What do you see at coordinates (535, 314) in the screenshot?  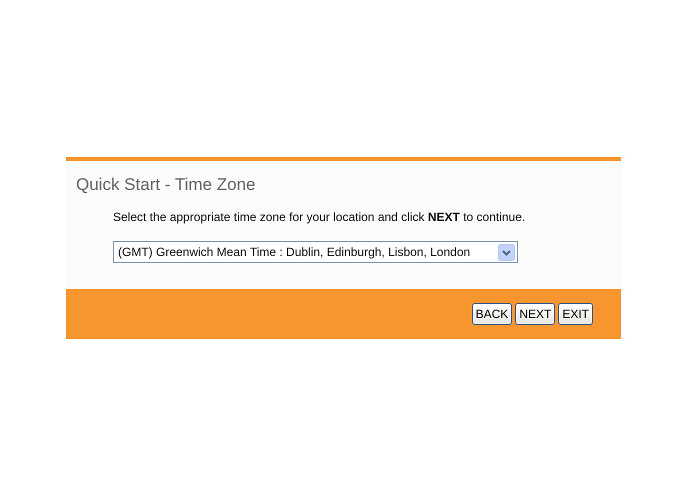 I see `wizard-button: NEXT` at bounding box center [535, 314].